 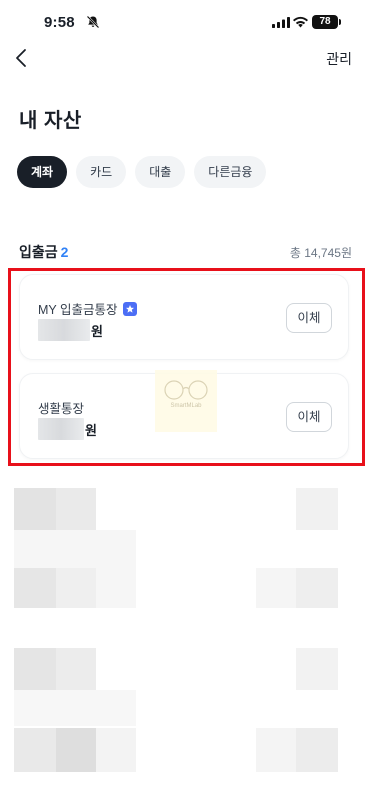 I want to click on tab-loan: 대출, so click(x=160, y=172).